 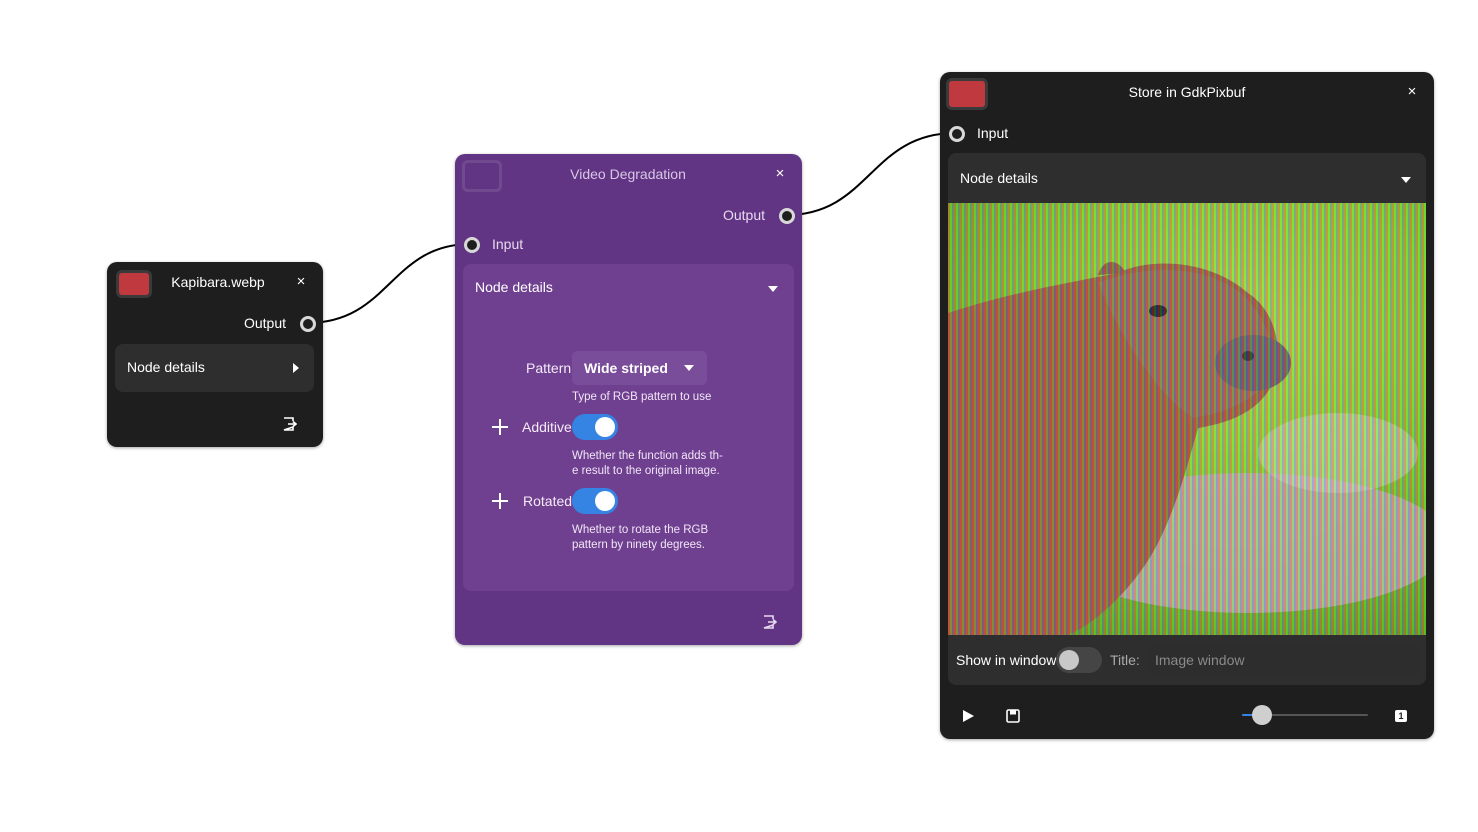 What do you see at coordinates (1013, 716) in the screenshot?
I see `save-icon` at bounding box center [1013, 716].